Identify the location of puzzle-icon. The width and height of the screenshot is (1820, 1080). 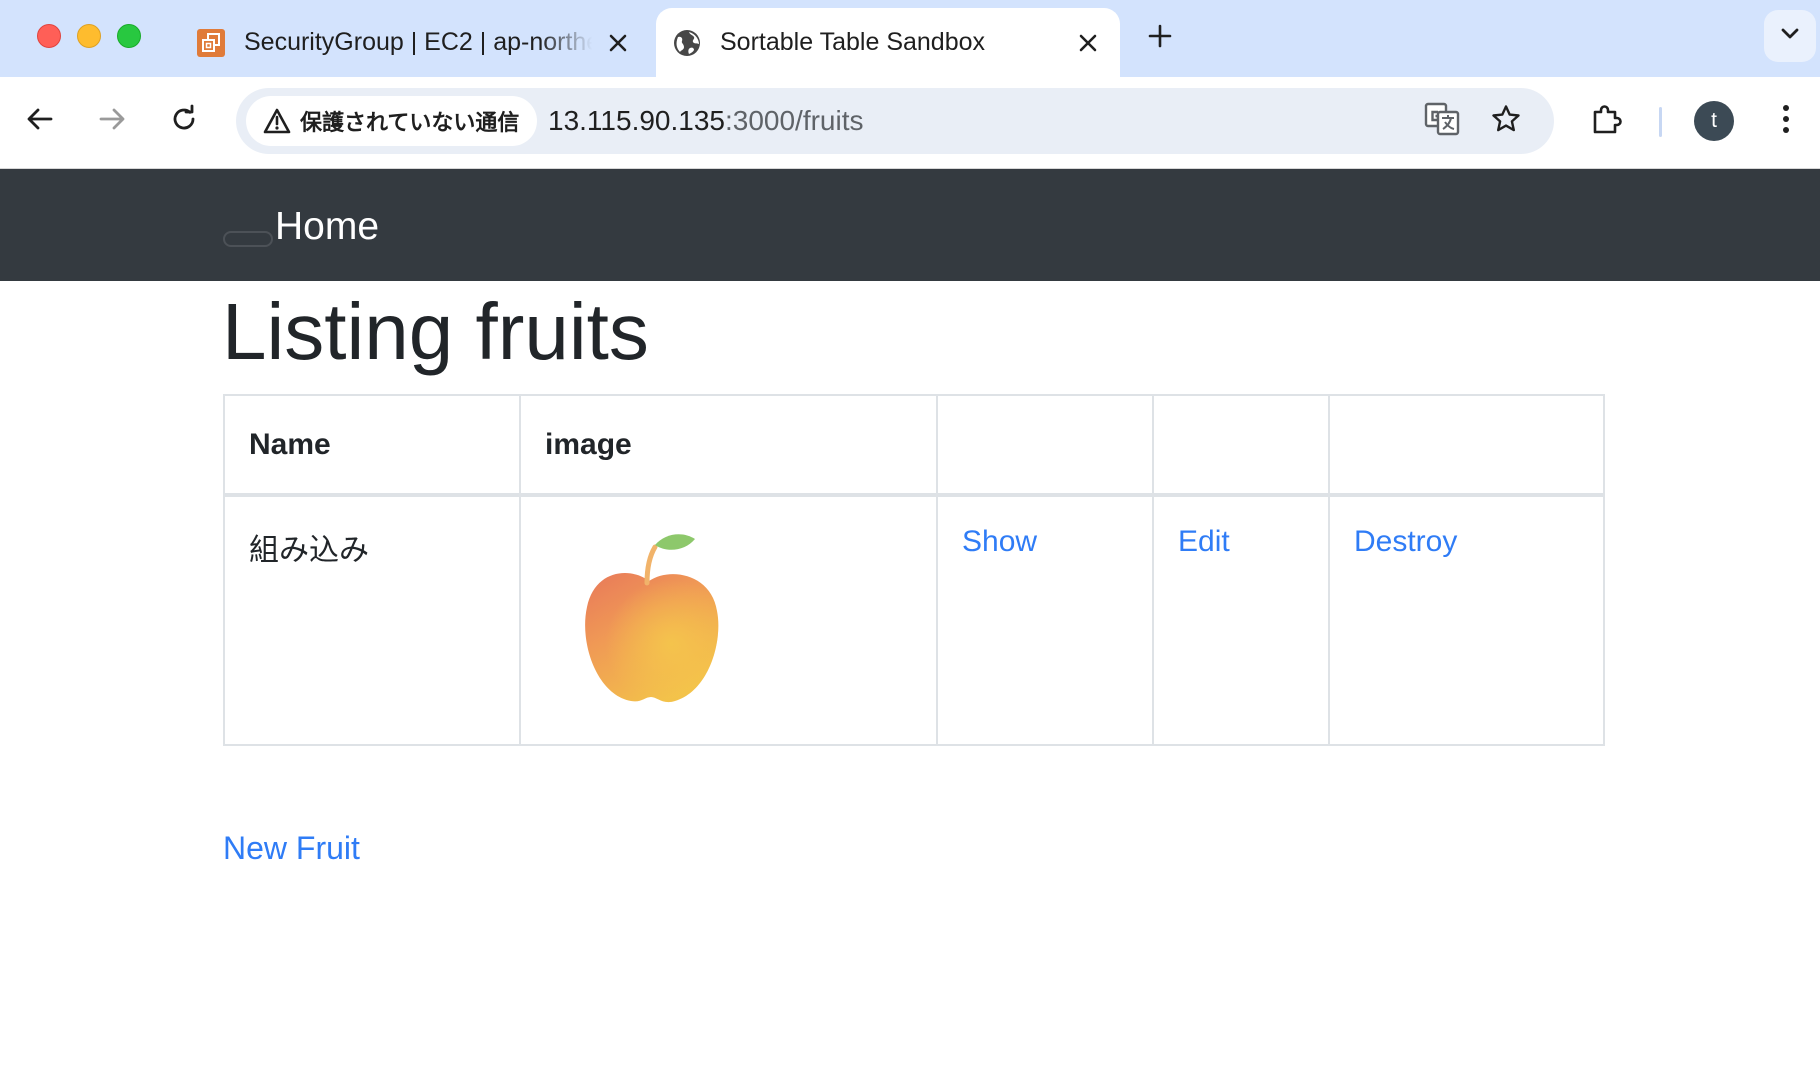
(1607, 121).